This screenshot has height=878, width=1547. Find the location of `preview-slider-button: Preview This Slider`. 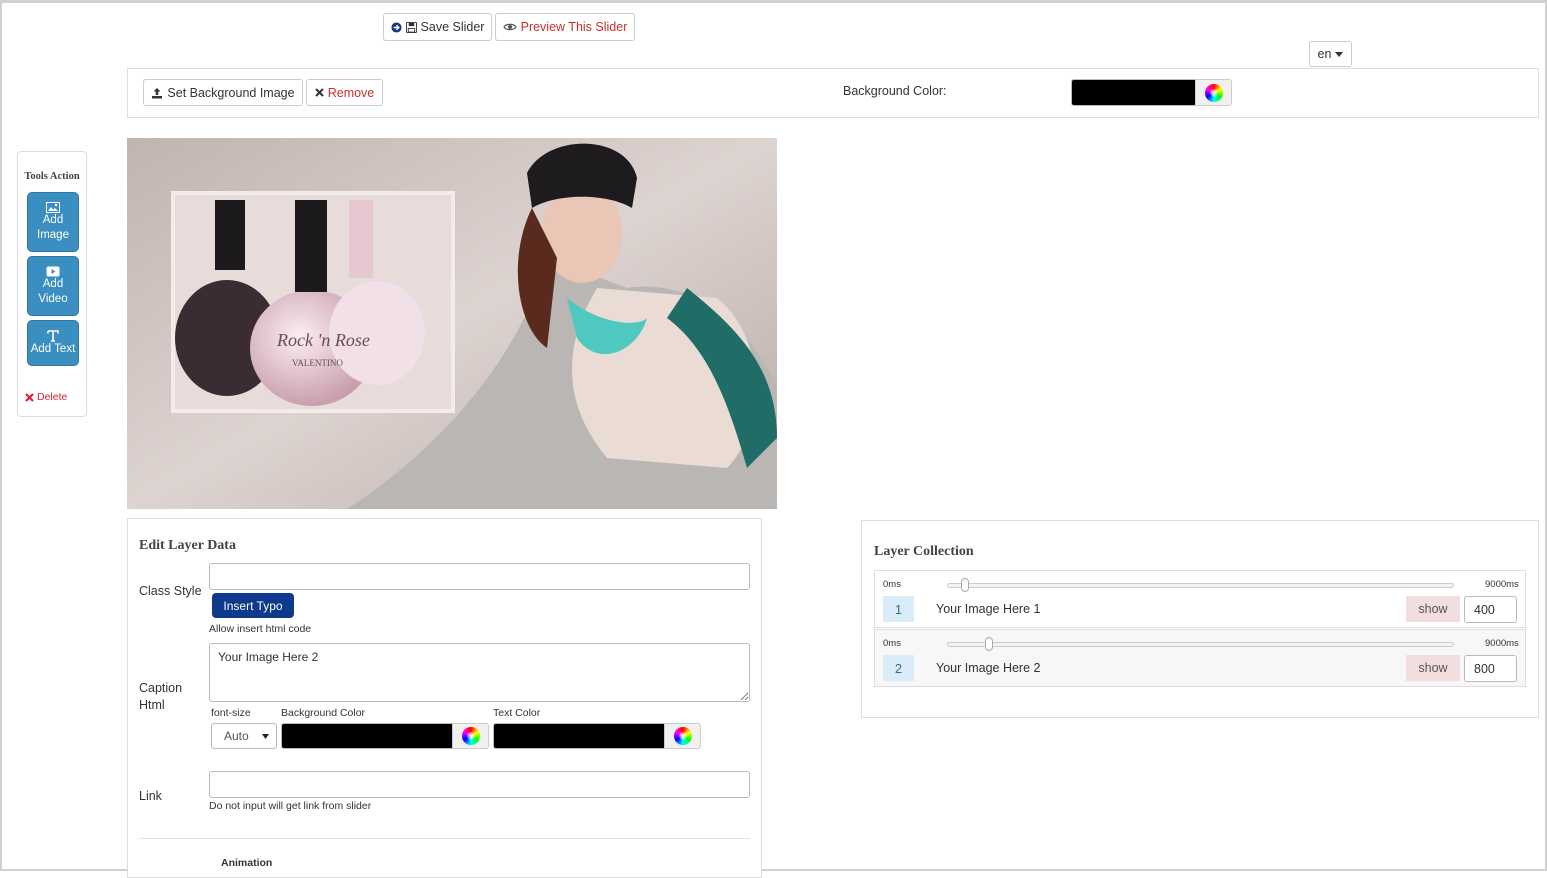

preview-slider-button: Preview This Slider is located at coordinates (565, 27).